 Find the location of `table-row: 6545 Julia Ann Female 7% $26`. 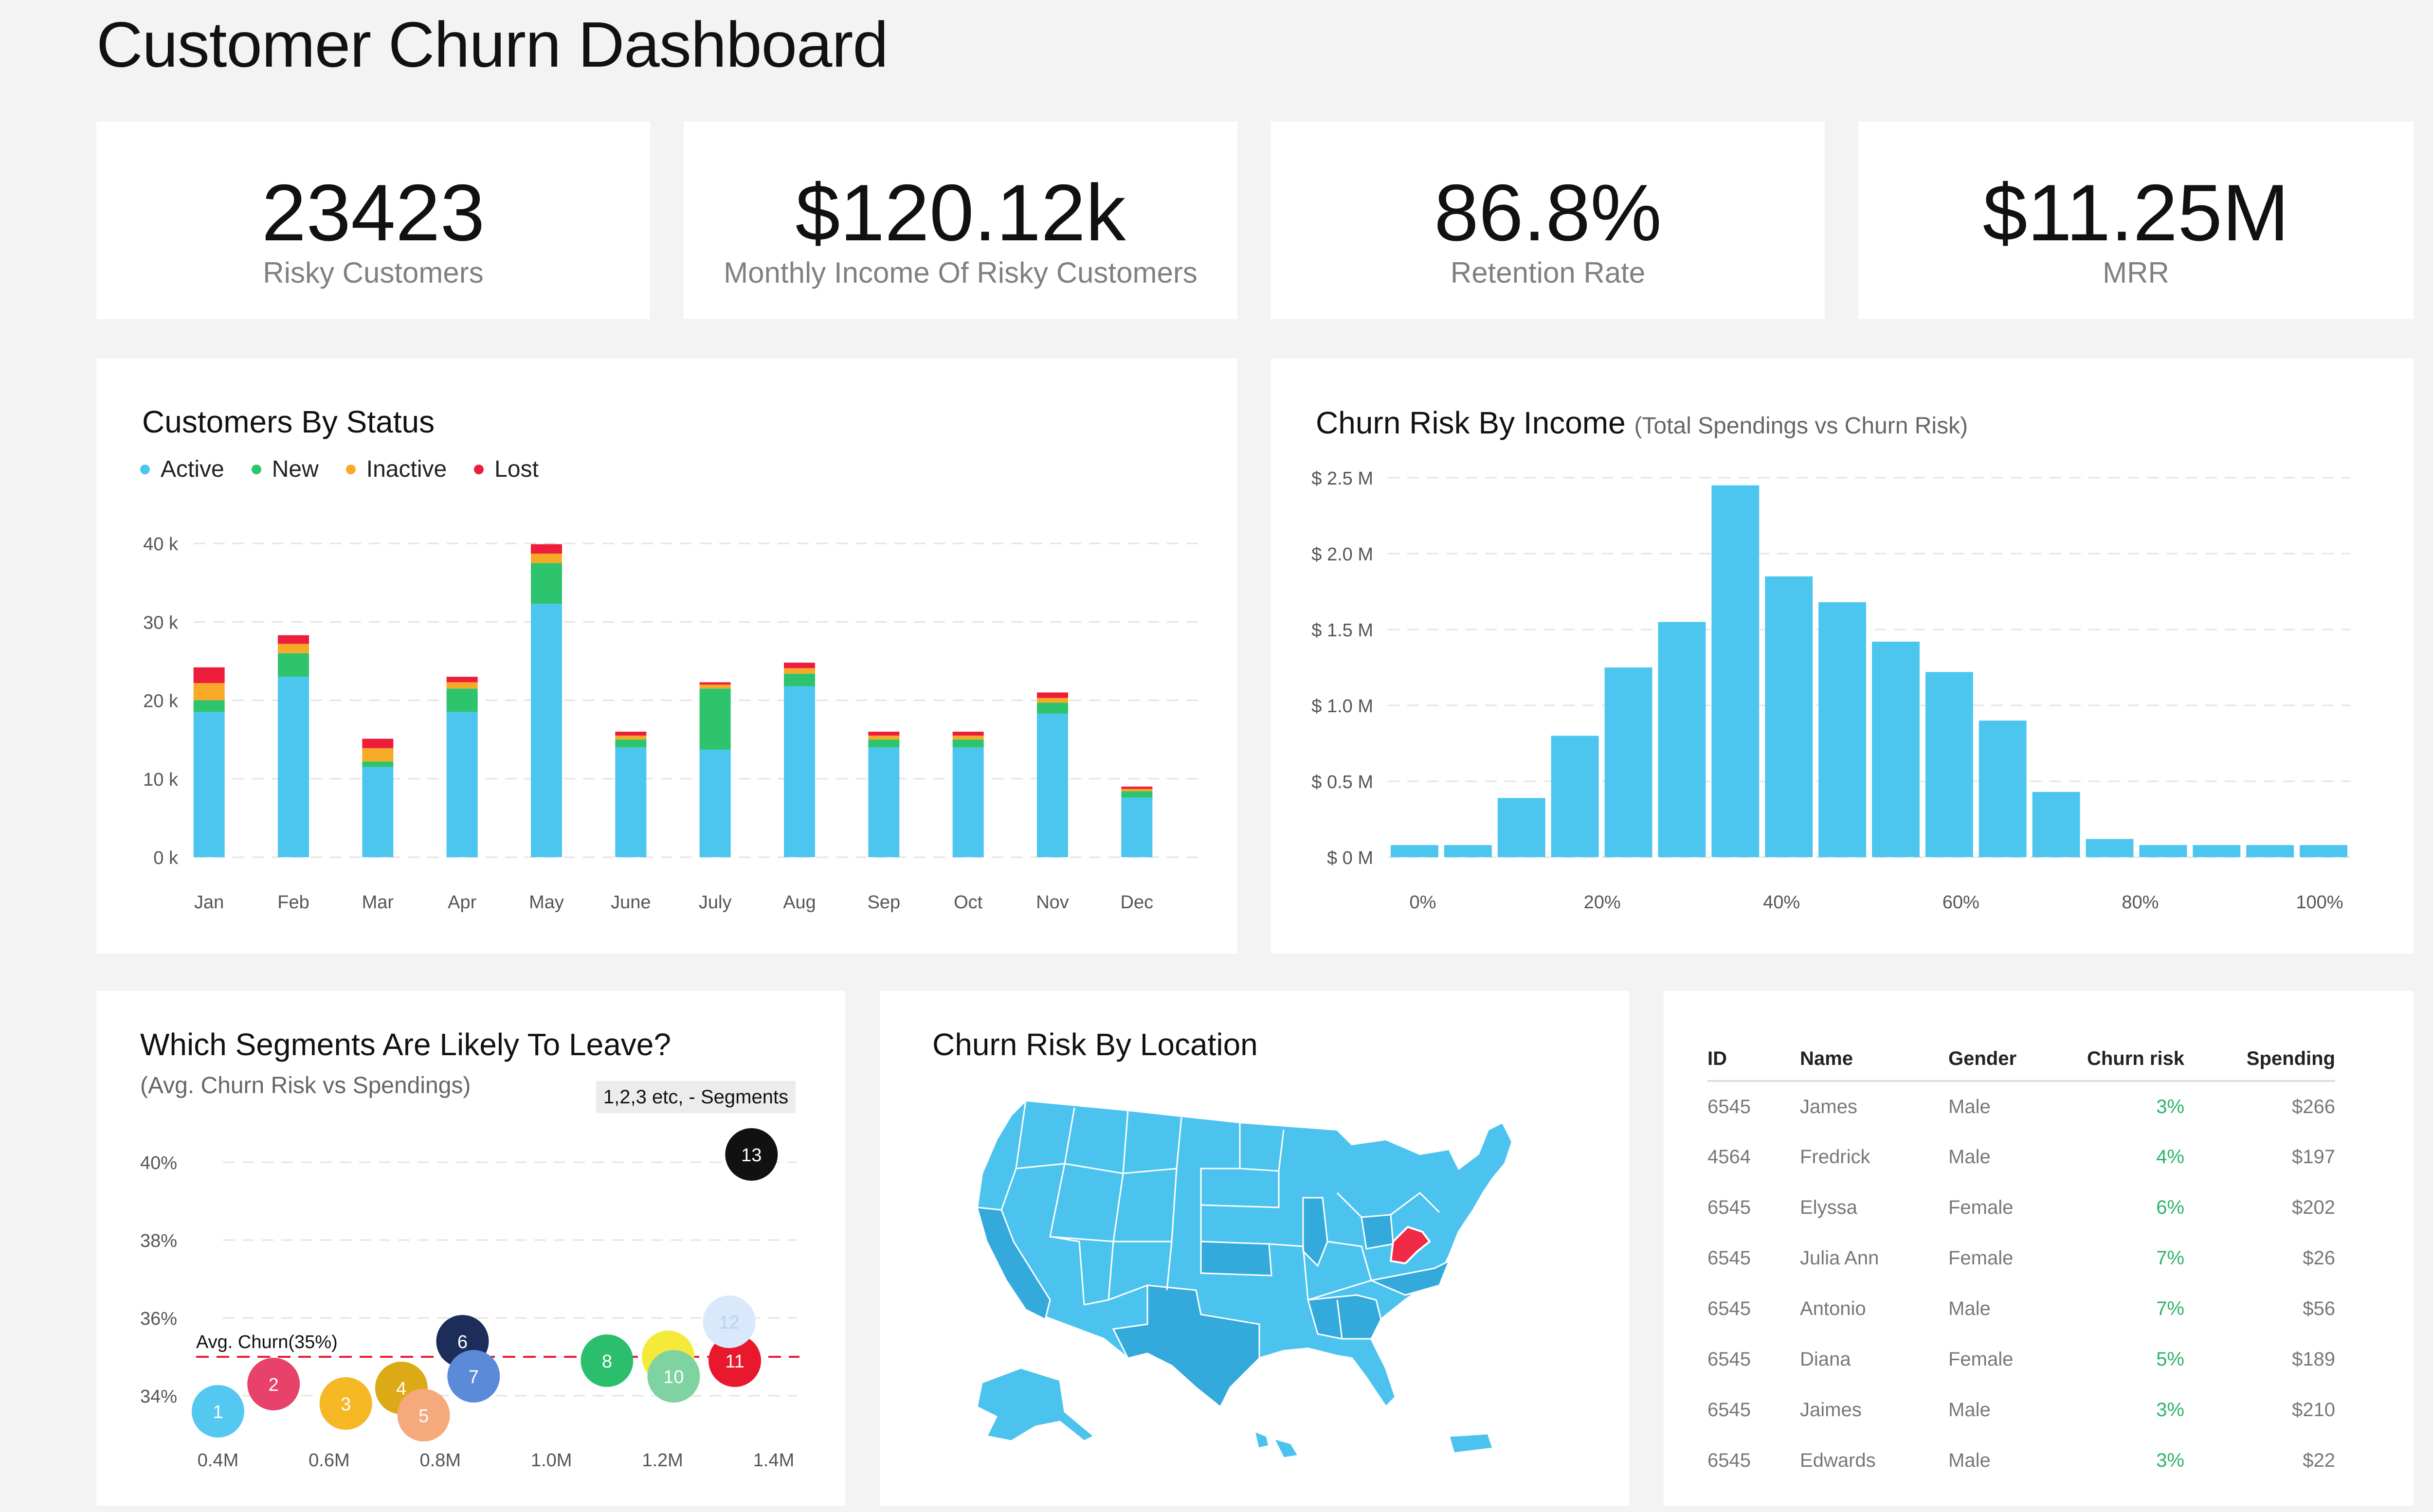

table-row: 6545 Julia Ann Female 7% $26 is located at coordinates (2021, 1258).